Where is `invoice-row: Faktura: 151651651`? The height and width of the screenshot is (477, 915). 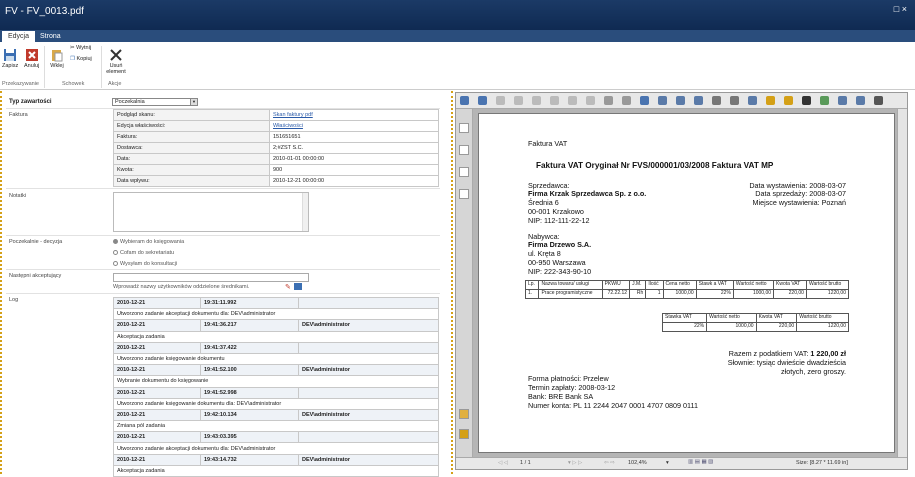 invoice-row: Faktura: 151651651 is located at coordinates (276, 137).